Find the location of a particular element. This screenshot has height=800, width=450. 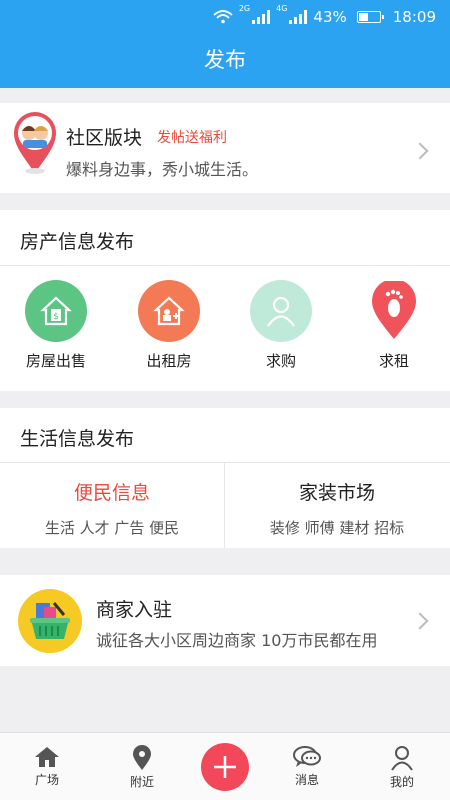

community-promo: 发帖送福利 is located at coordinates (192, 138).